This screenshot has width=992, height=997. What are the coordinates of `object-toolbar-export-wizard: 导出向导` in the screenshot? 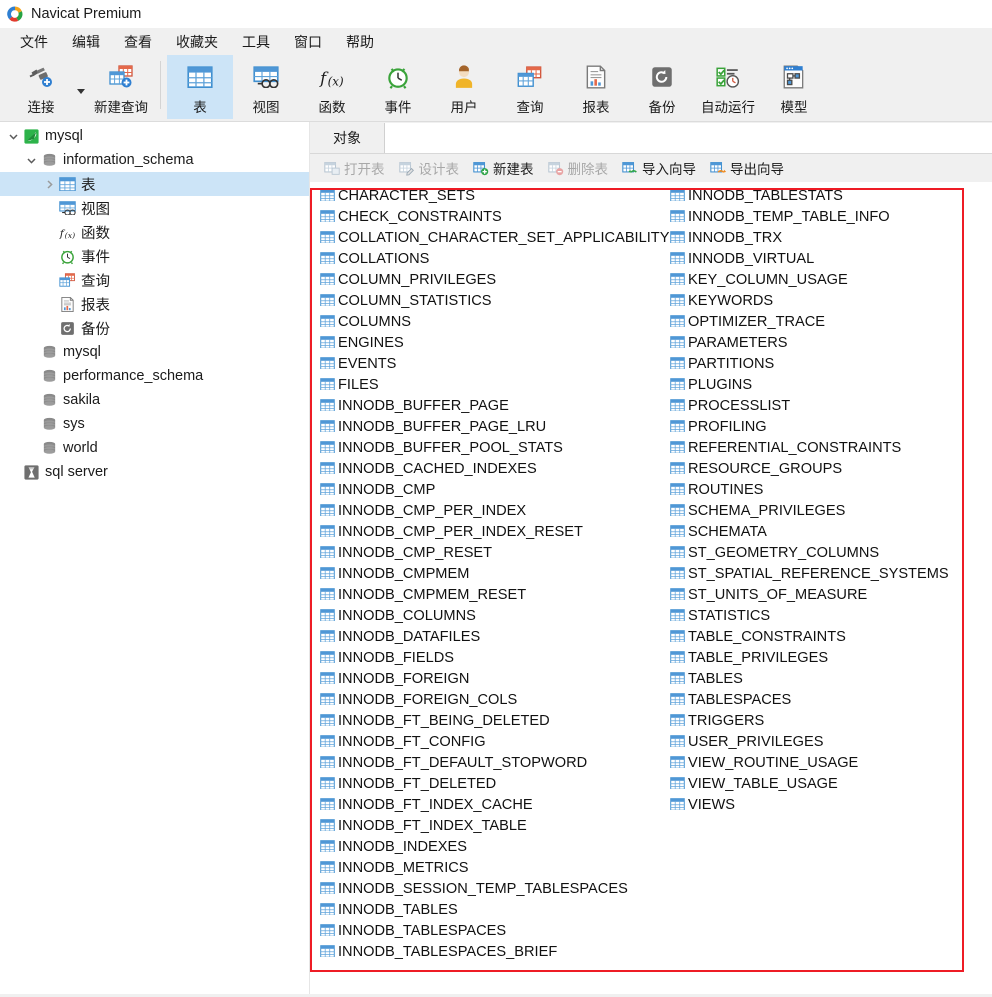 It's located at (747, 168).